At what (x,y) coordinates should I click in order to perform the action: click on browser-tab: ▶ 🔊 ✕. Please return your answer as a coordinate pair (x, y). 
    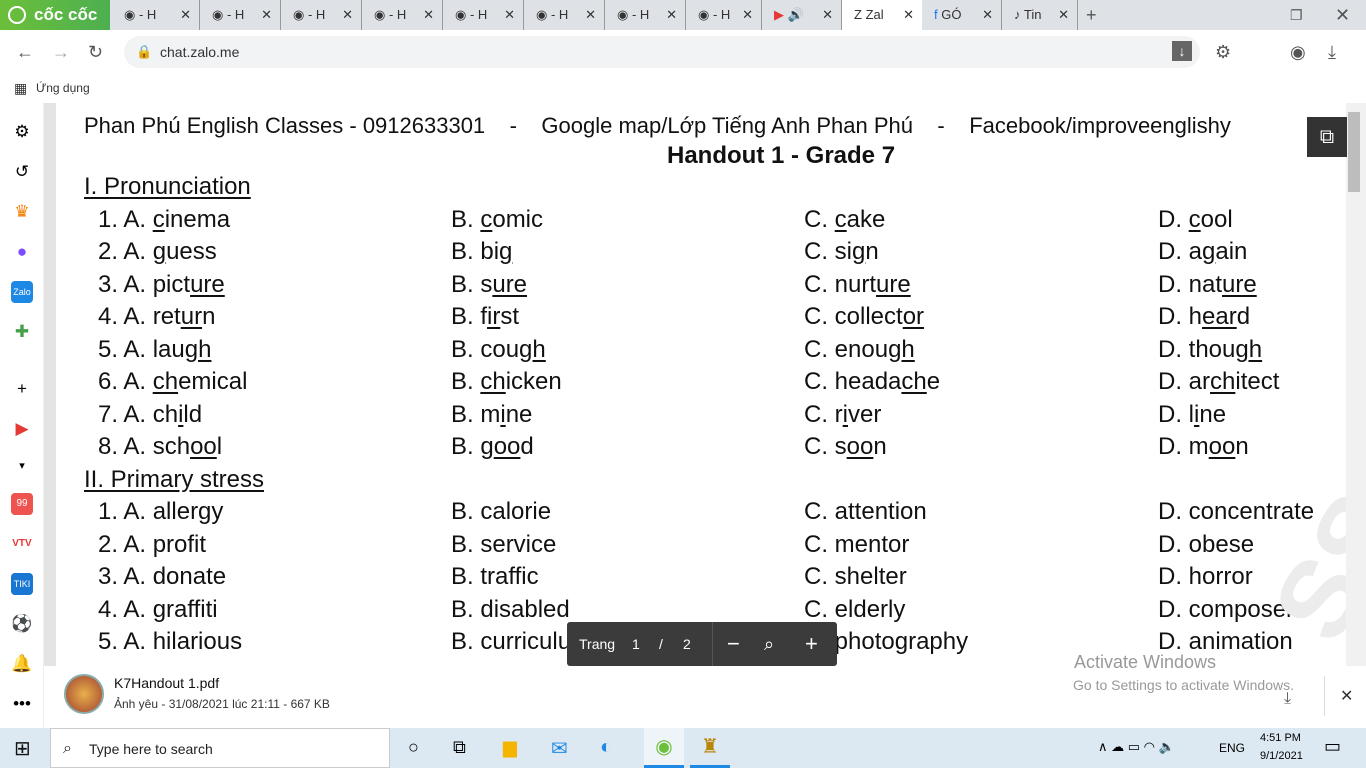
    Looking at the image, I should click on (802, 15).